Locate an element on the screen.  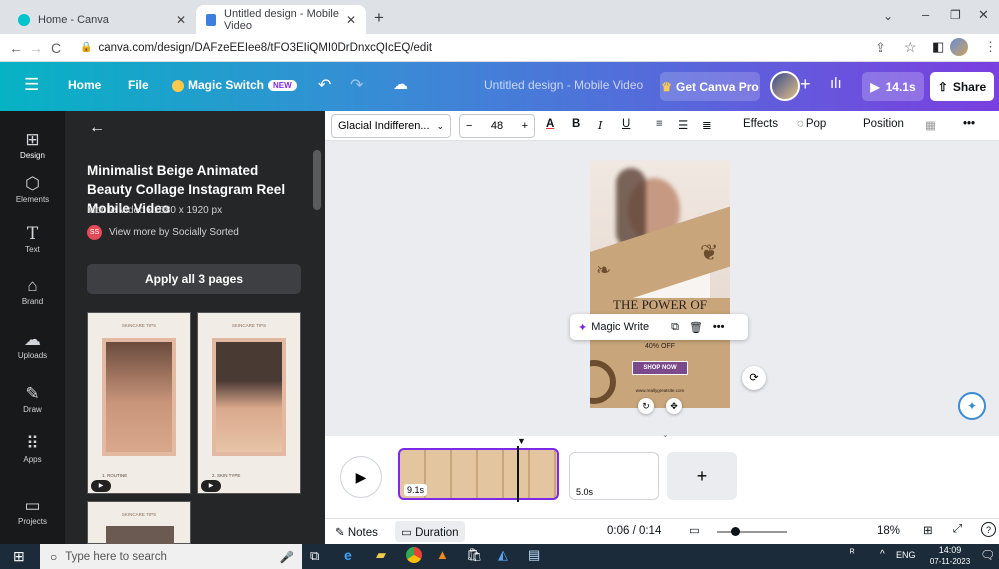
timeline-clip-2: 5.0s is located at coordinates (614, 476).